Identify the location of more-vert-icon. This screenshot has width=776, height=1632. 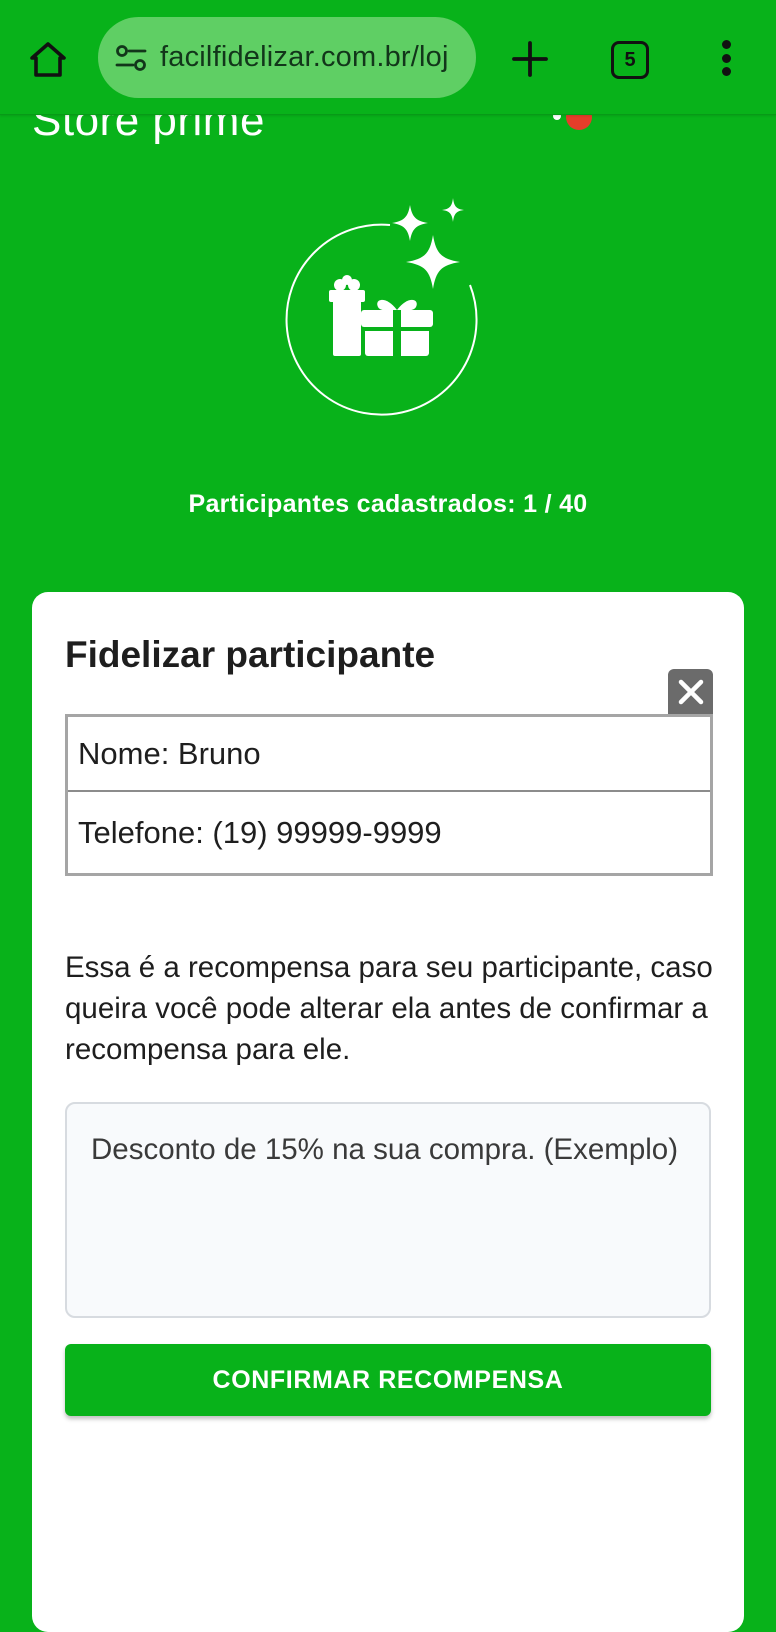
(726, 58).